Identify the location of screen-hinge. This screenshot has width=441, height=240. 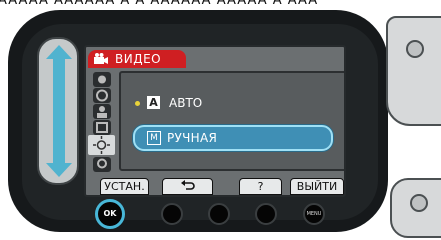
(413, 120).